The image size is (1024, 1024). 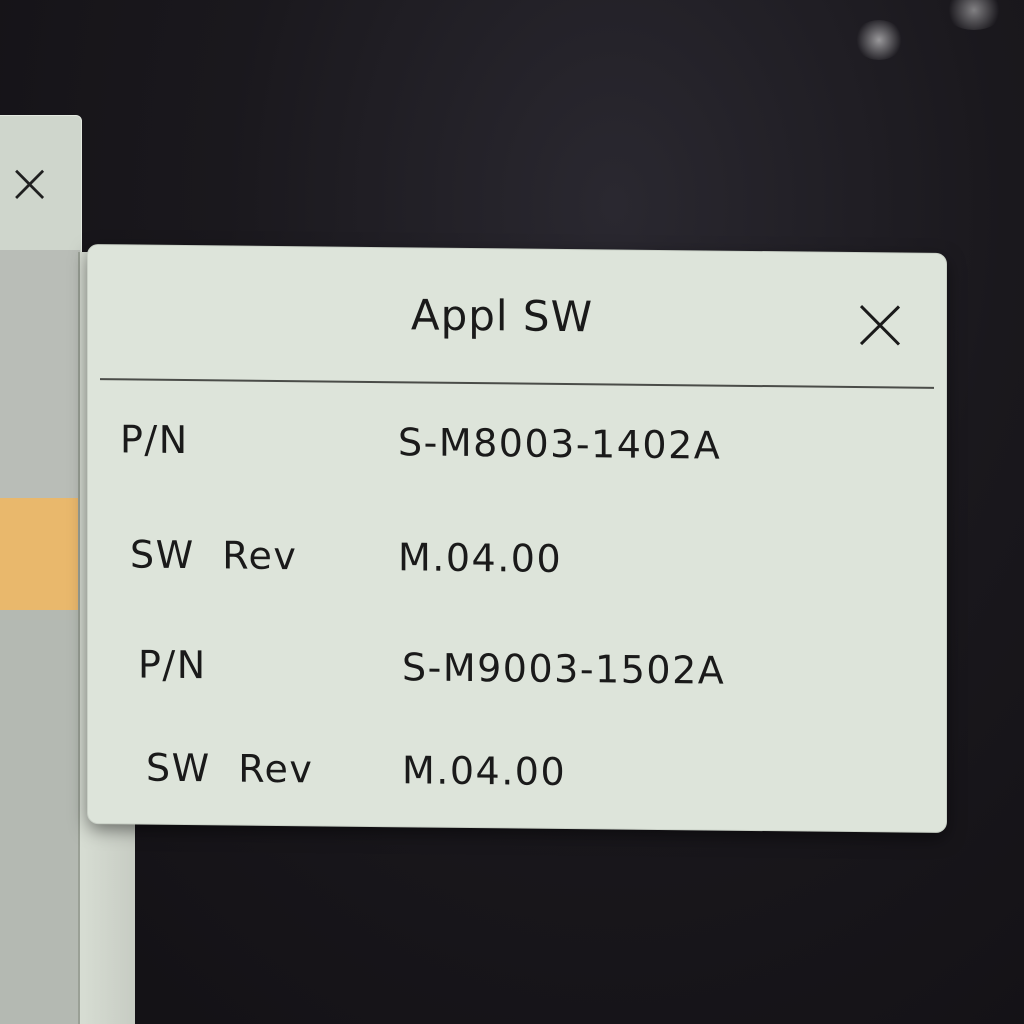 What do you see at coordinates (564, 669) in the screenshot?
I see `pn-value: S-M9003-1502A` at bounding box center [564, 669].